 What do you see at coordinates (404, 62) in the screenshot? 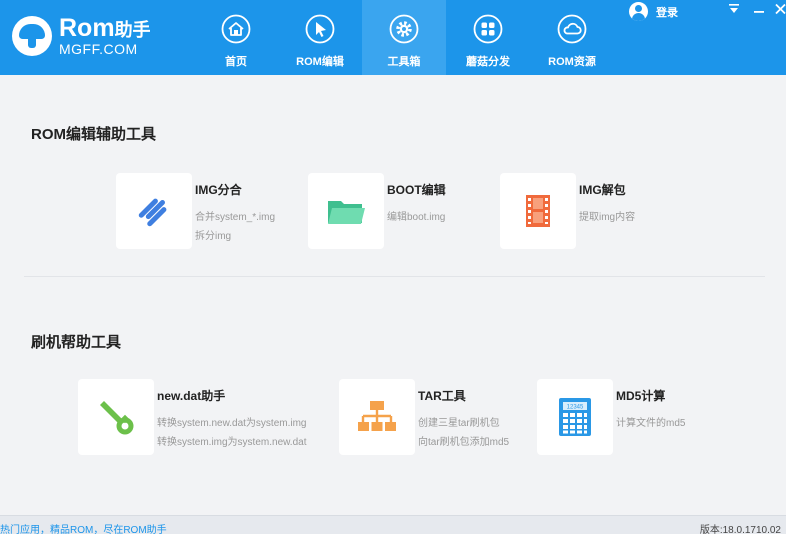
I see `tab-toolbox-label: 工具箱` at bounding box center [404, 62].